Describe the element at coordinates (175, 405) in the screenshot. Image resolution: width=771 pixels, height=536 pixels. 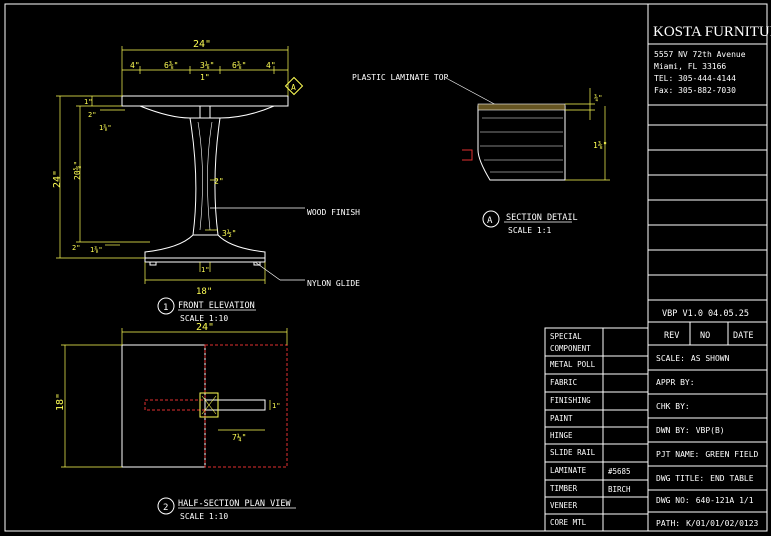
I see `plan-beam-left` at that location.